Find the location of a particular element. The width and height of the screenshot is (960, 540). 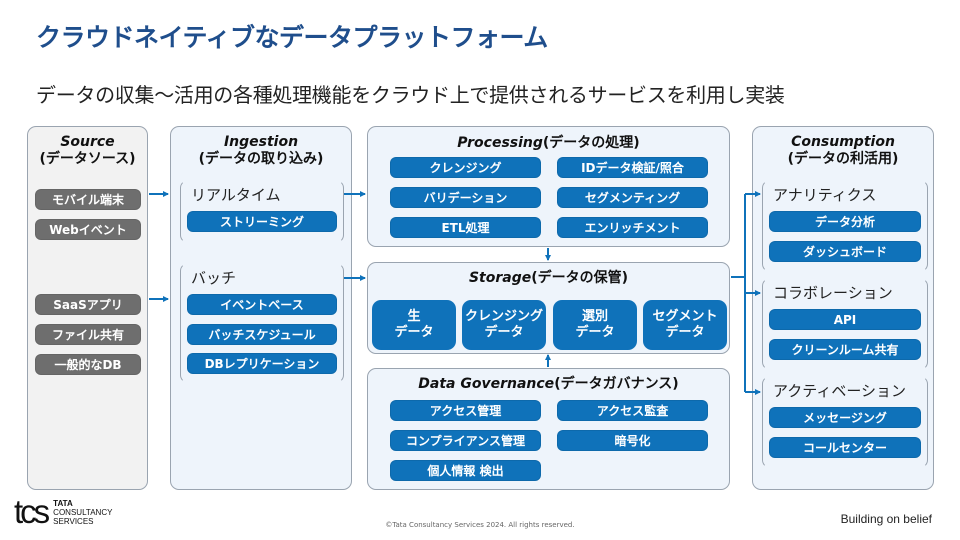

slide-title: クラウドネイティブなデータプラットフォーム is located at coordinates (292, 37).